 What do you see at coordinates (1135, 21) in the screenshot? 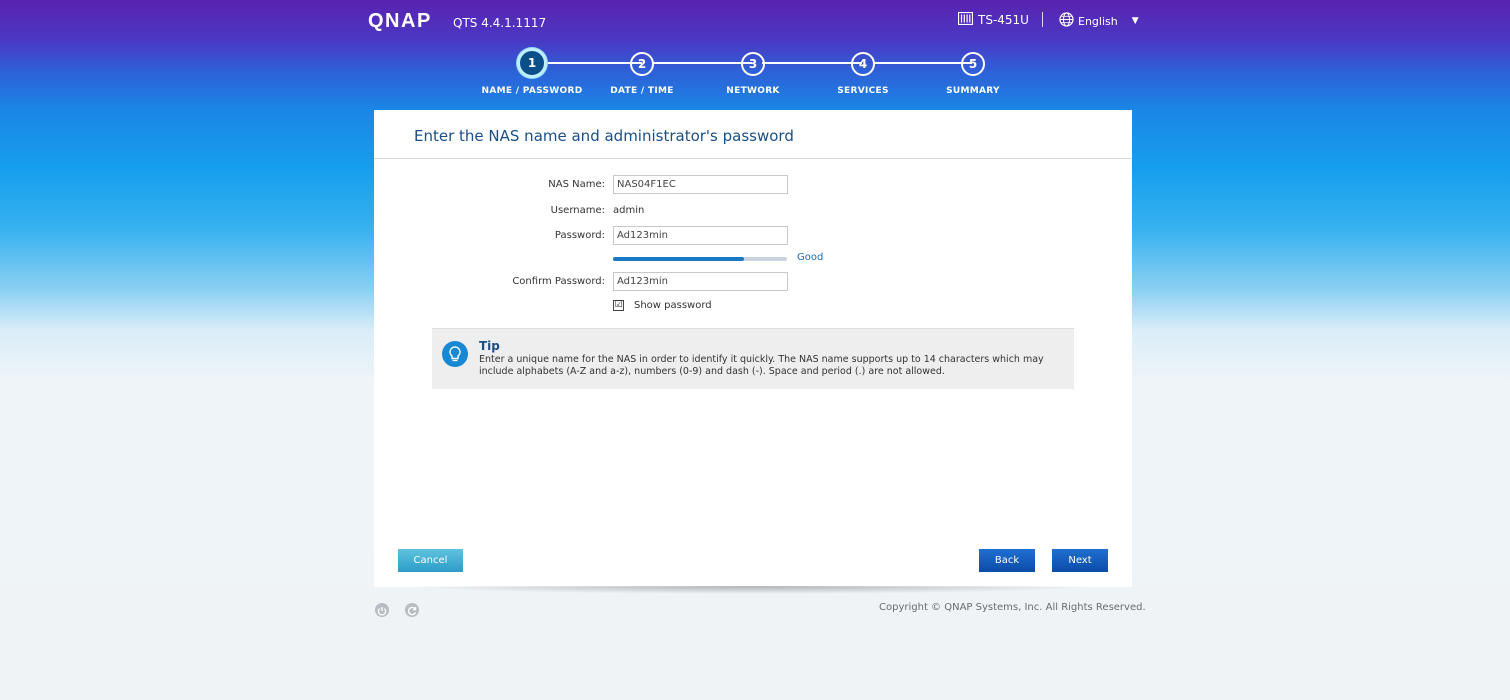
I see `chevron-down-icon: ▼` at bounding box center [1135, 21].